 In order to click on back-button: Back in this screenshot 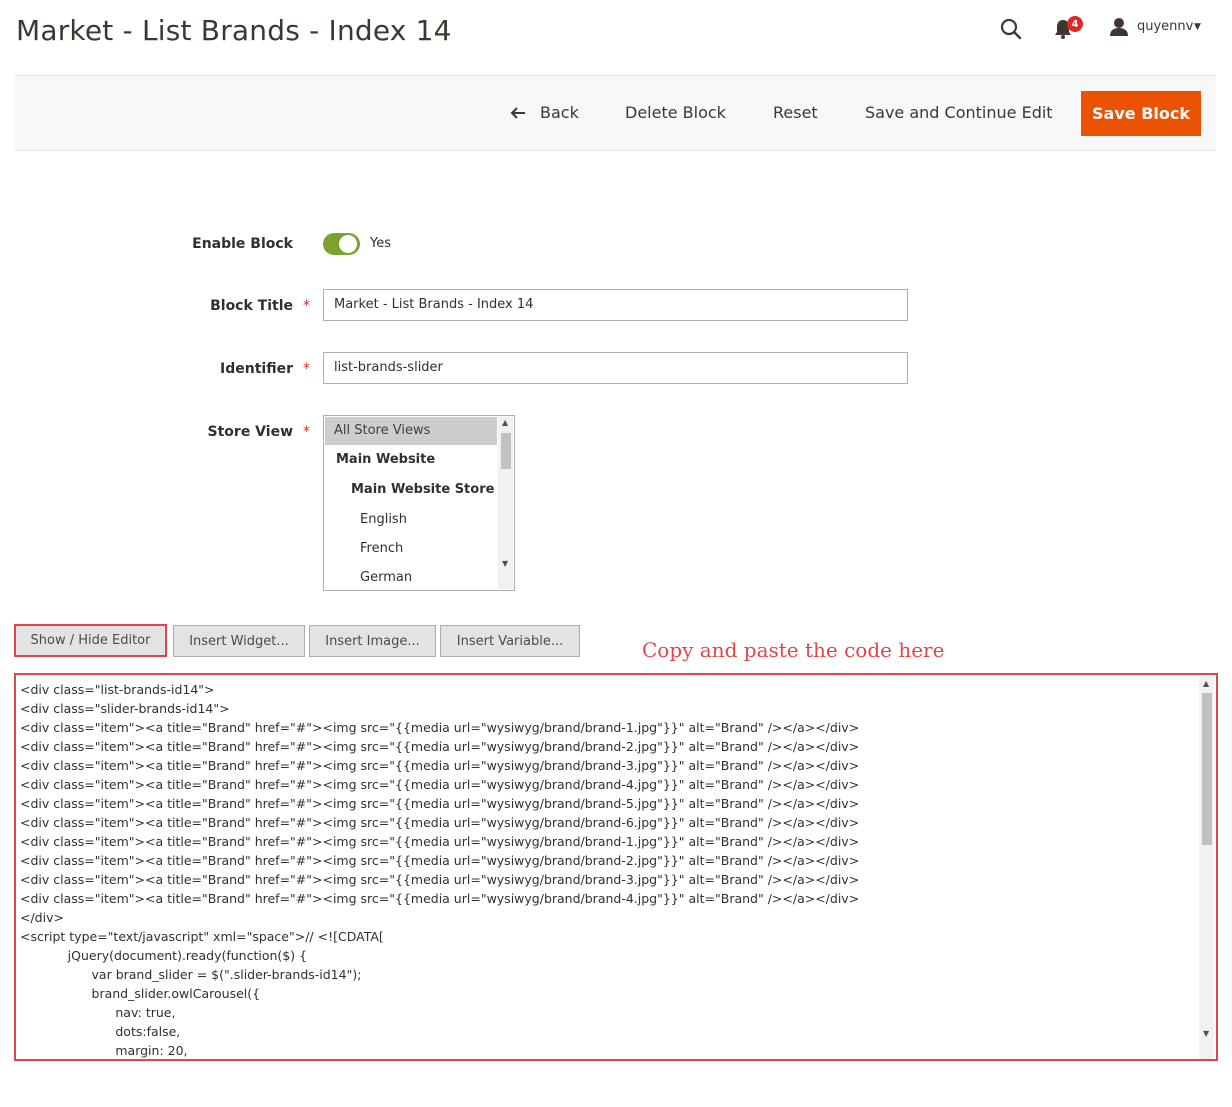, I will do `click(559, 112)`.